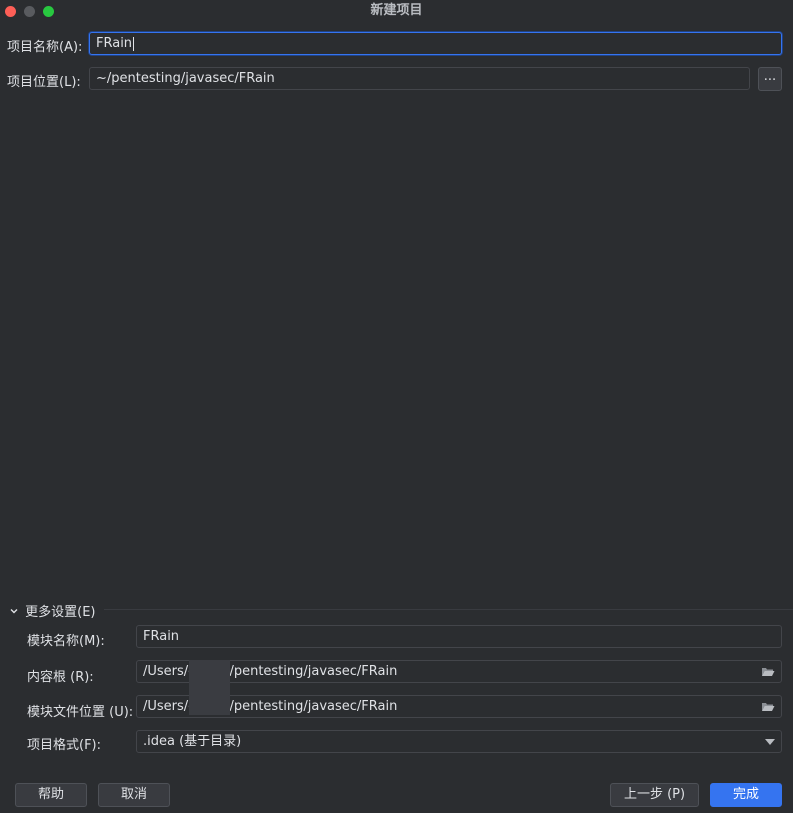 The height and width of the screenshot is (813, 793). What do you see at coordinates (459, 636) in the screenshot?
I see `module-name-input: FRain` at bounding box center [459, 636].